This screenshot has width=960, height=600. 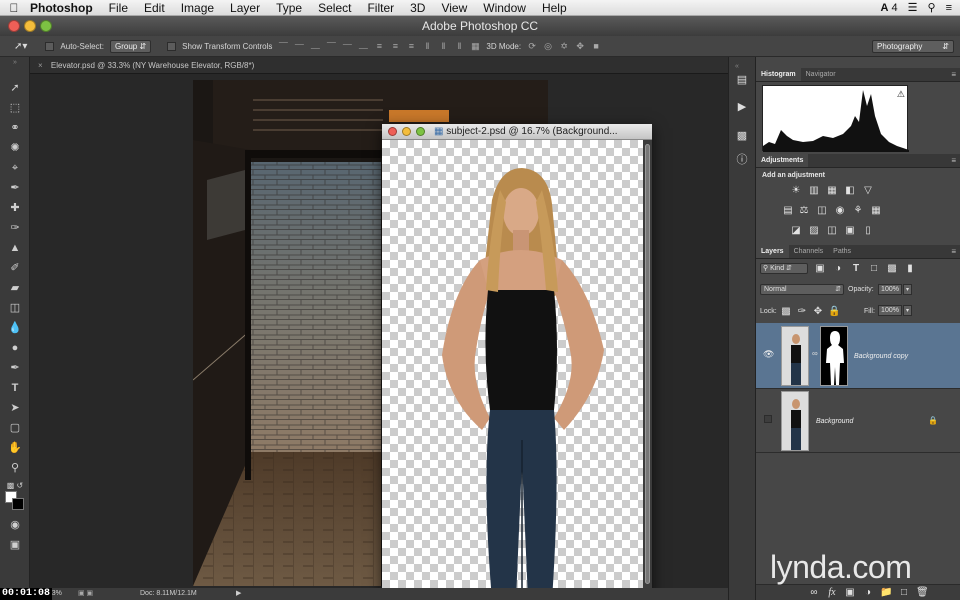 What do you see at coordinates (868, 191) in the screenshot?
I see `vibrance-icon: ▽` at bounding box center [868, 191].